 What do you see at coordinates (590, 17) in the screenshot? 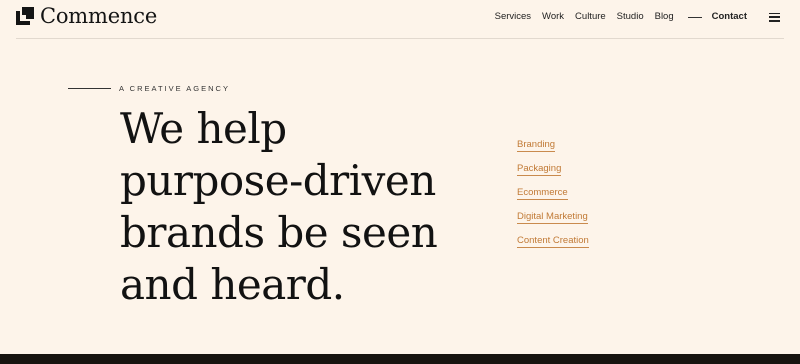
I see `nav-culture: Culture` at bounding box center [590, 17].